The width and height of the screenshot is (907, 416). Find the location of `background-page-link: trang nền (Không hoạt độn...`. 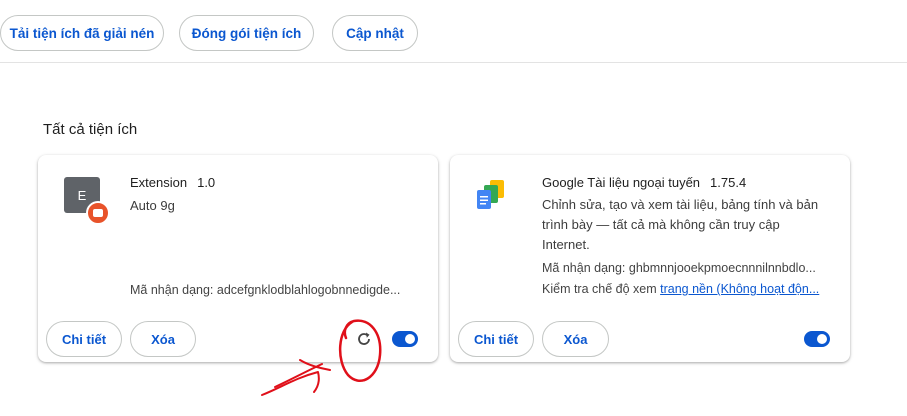

background-page-link: trang nền (Không hoạt độn... is located at coordinates (739, 289).